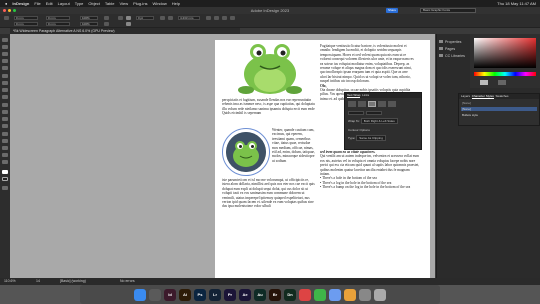  What do you see at coordinates (5, 83) in the screenshot?
I see `line-tool-icon` at bounding box center [5, 83].